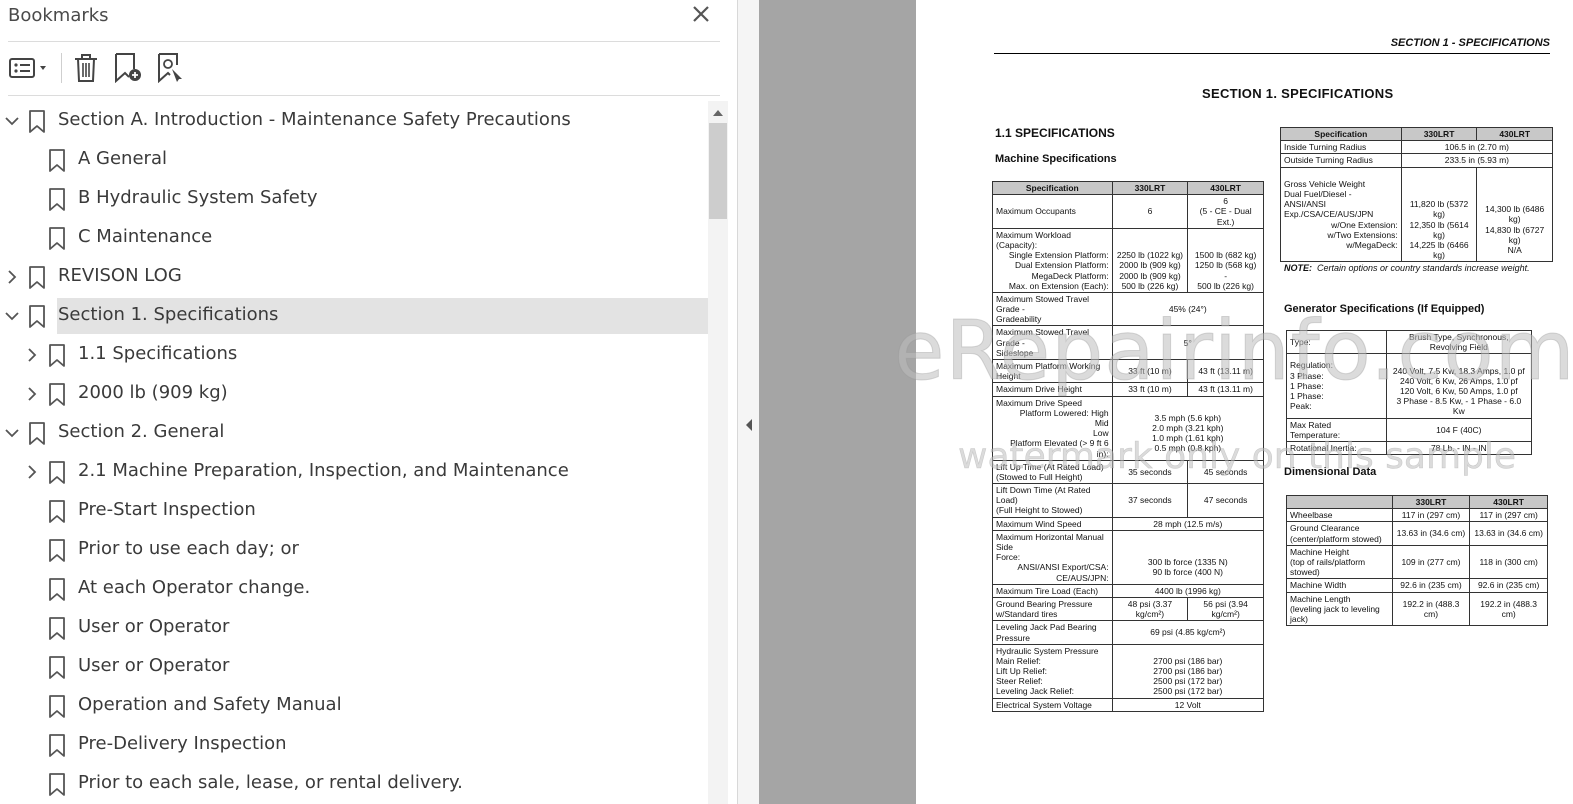 The image size is (1573, 804). What do you see at coordinates (718, 171) in the screenshot?
I see `scroll-thumb` at bounding box center [718, 171].